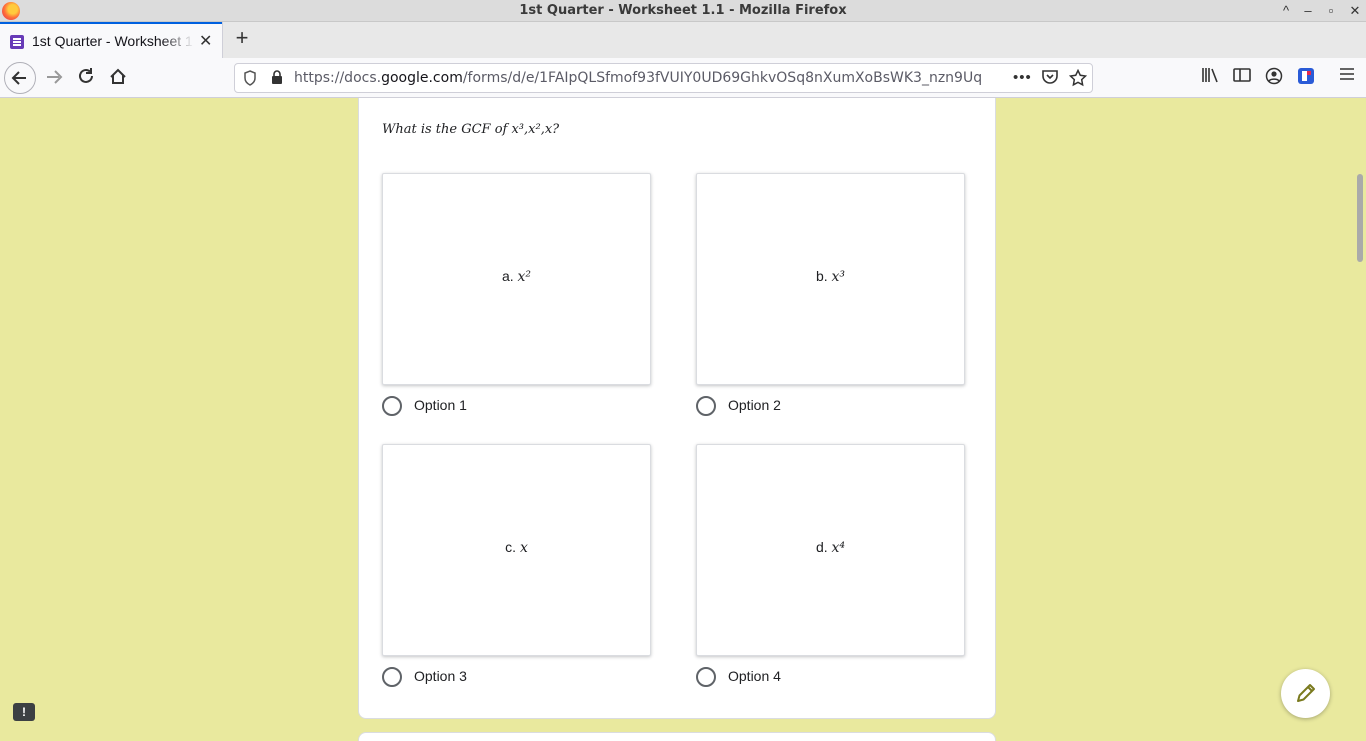  I want to click on option-image-b: b. x³, so click(830, 279).